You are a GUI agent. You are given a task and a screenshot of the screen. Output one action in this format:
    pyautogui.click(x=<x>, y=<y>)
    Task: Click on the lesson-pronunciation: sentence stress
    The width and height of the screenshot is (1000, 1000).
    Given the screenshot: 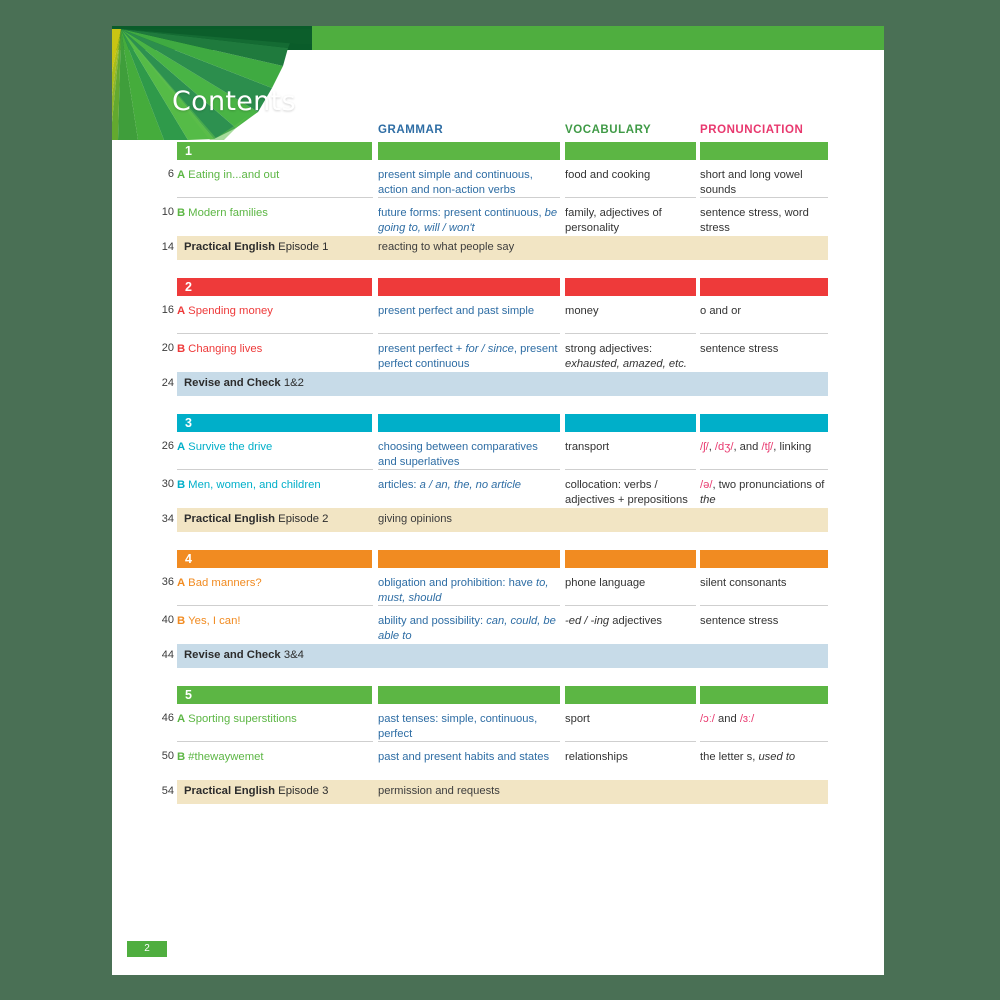 What is the action you would take?
    pyautogui.click(x=739, y=349)
    